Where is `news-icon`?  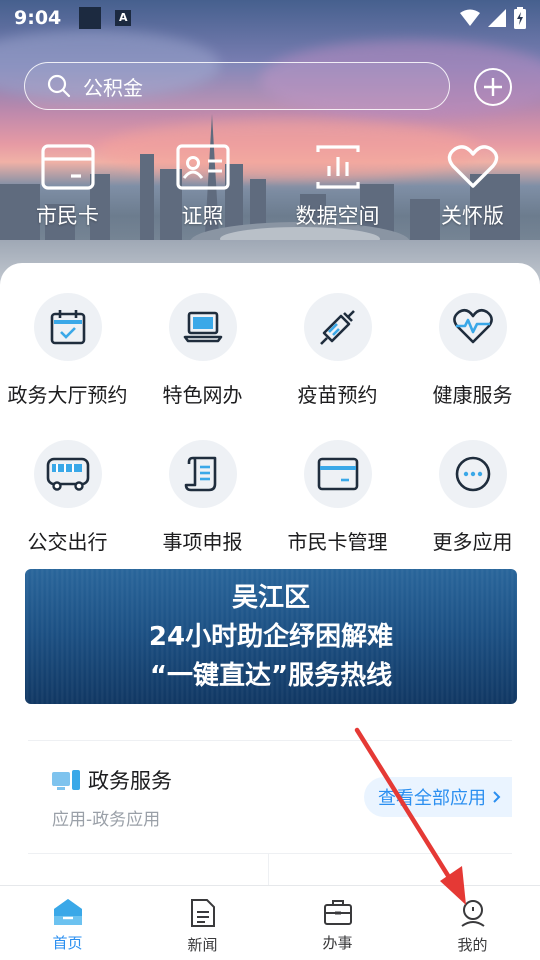 news-icon is located at coordinates (202, 913).